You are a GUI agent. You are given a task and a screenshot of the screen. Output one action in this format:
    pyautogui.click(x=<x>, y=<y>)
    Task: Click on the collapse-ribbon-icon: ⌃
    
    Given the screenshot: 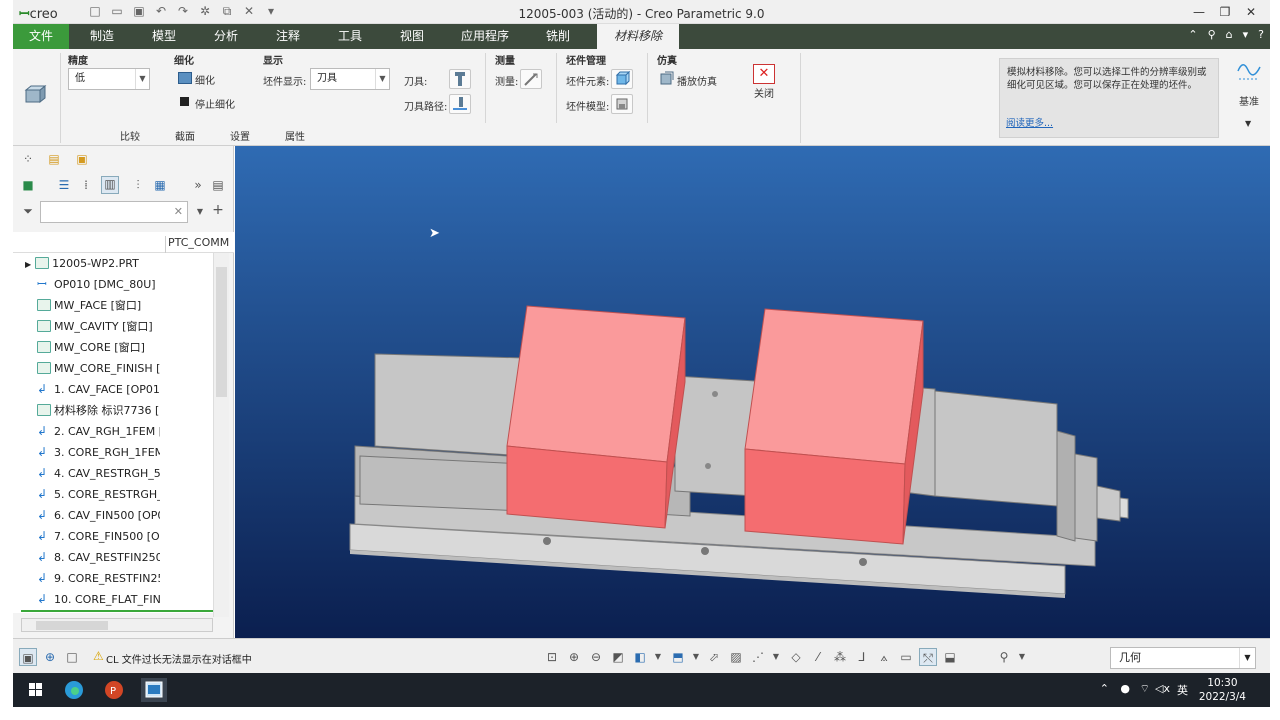 What is the action you would take?
    pyautogui.click(x=1192, y=34)
    